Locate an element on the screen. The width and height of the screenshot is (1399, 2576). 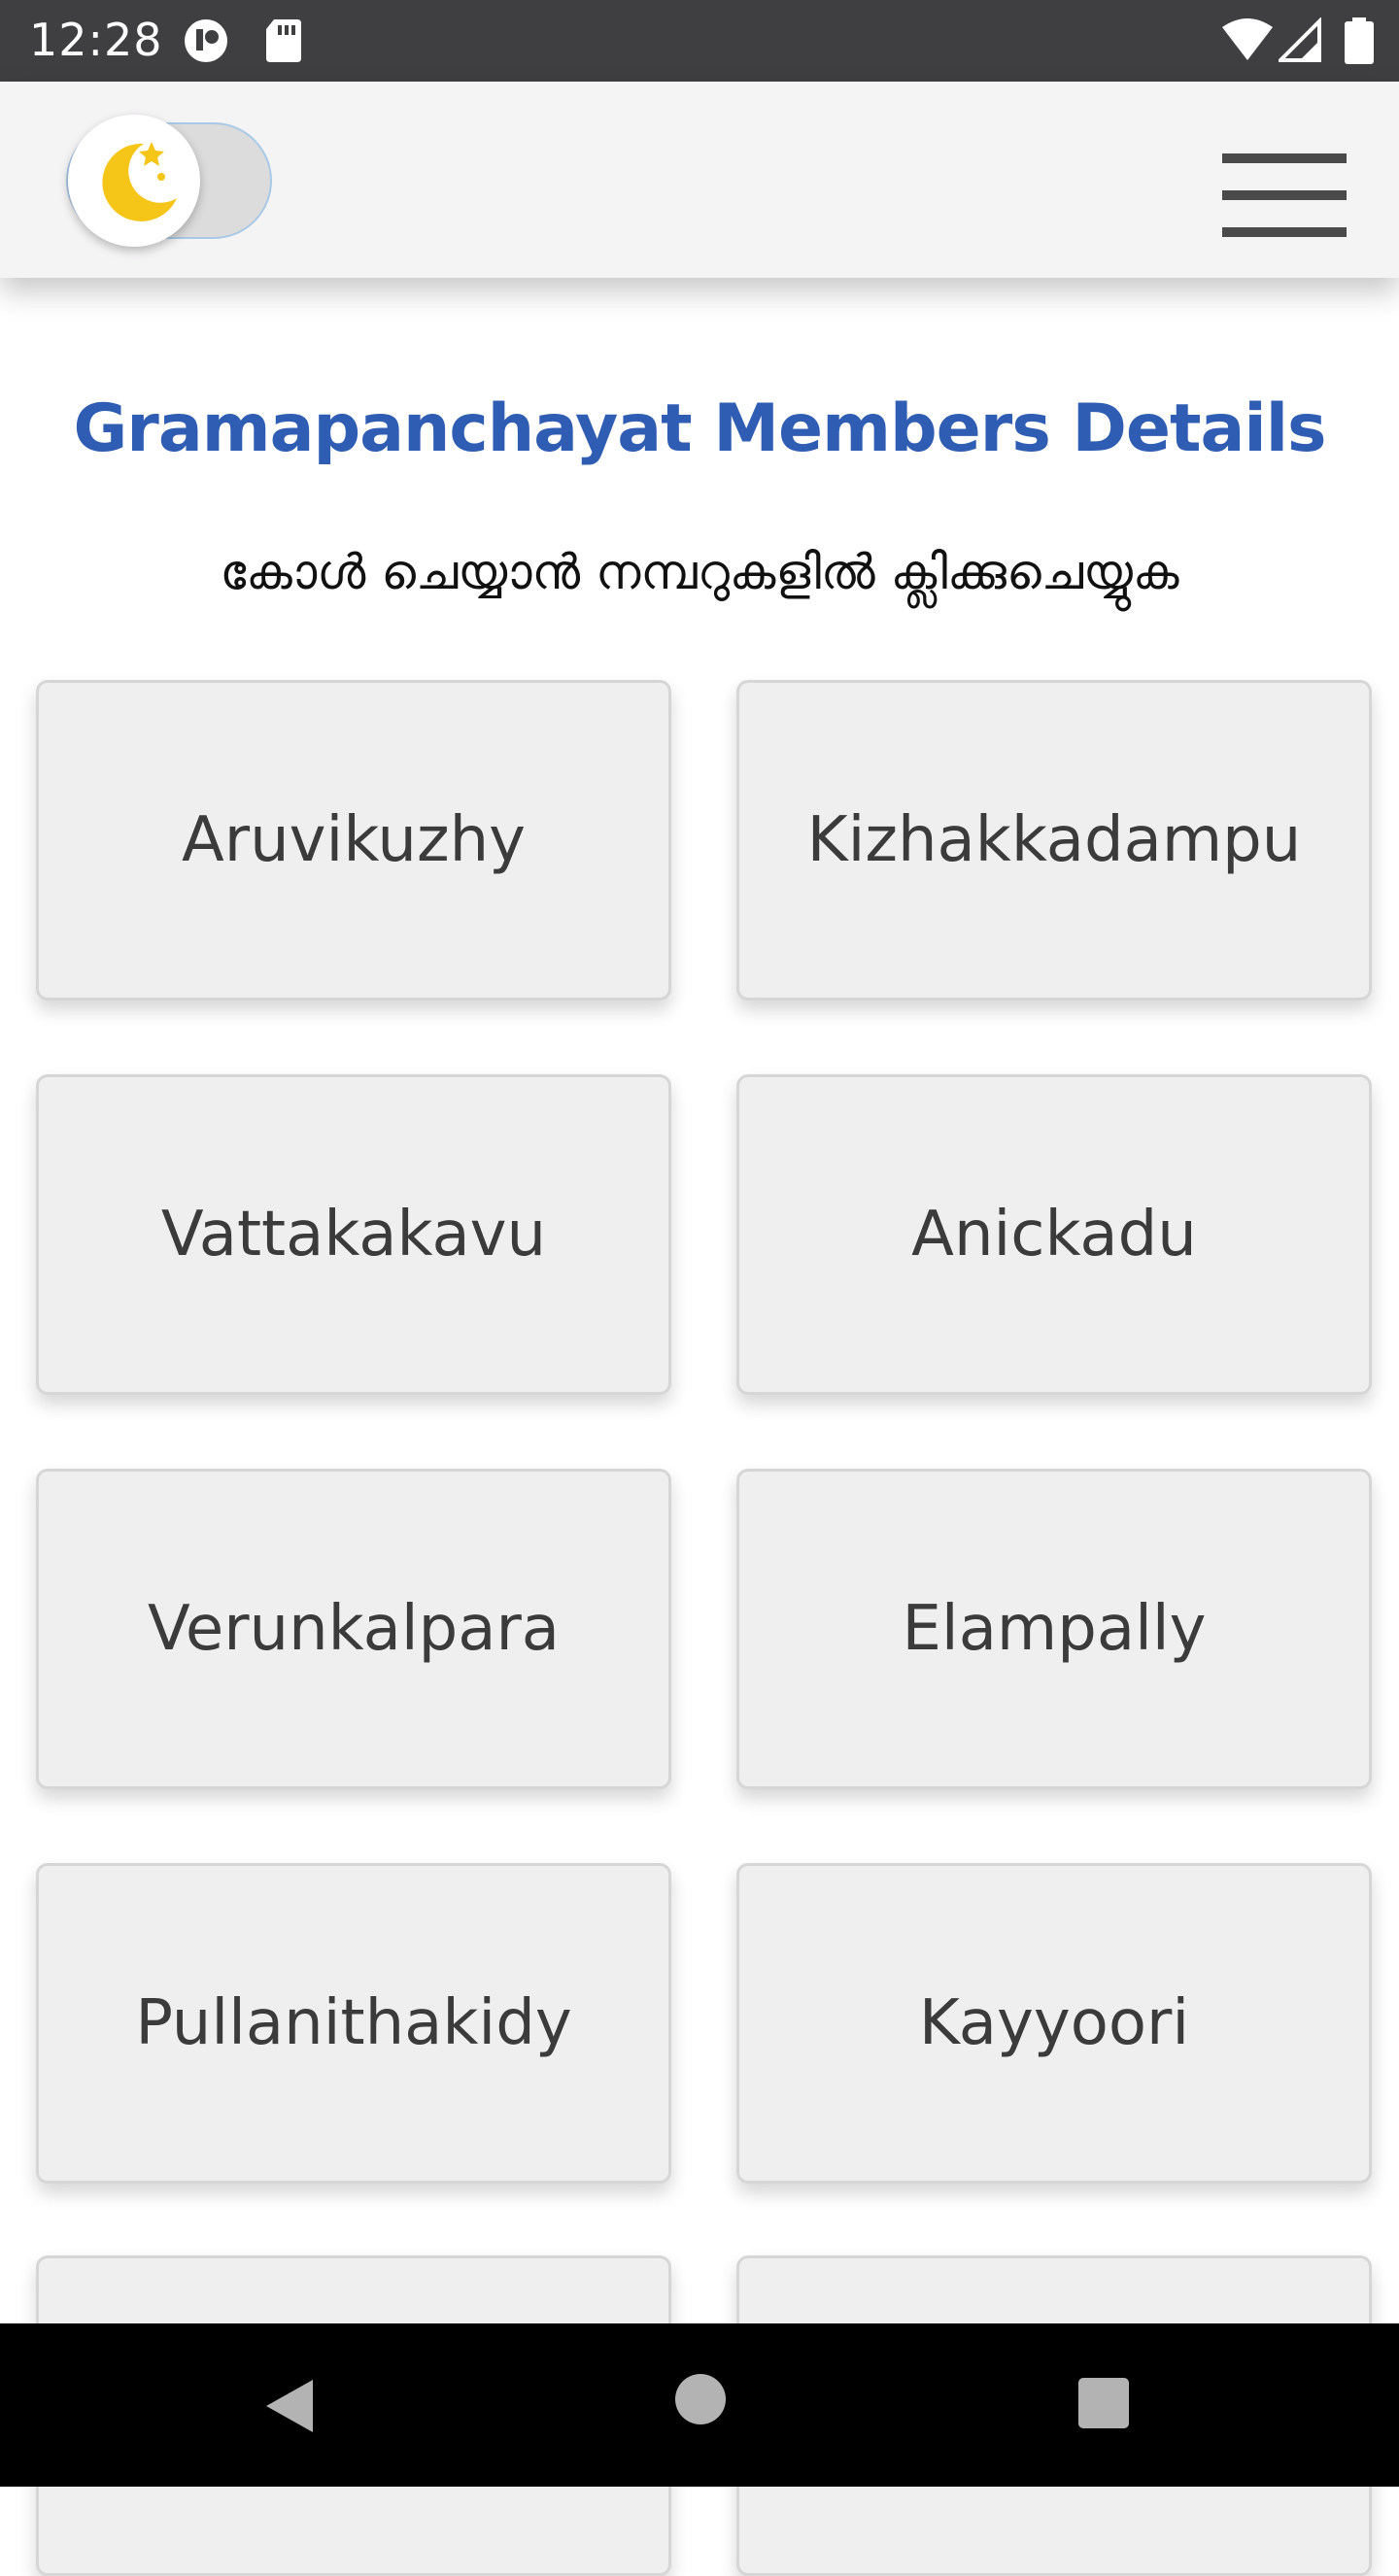
sd-card-icon is located at coordinates (283, 42).